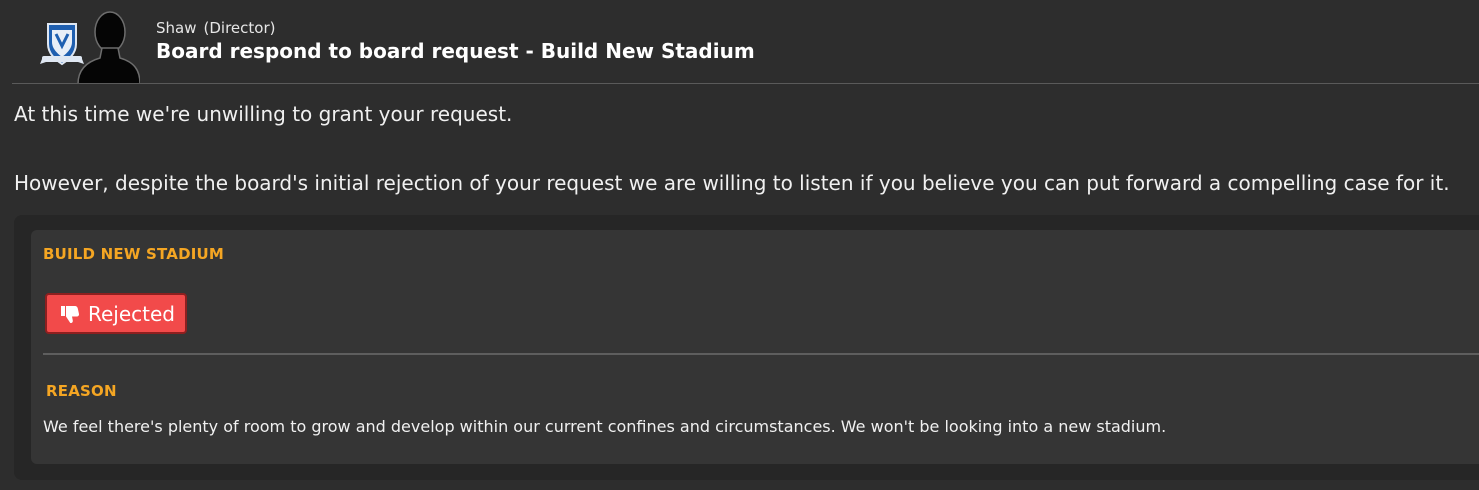 The image size is (1479, 490). I want to click on reason-heading: REASON, so click(81, 391).